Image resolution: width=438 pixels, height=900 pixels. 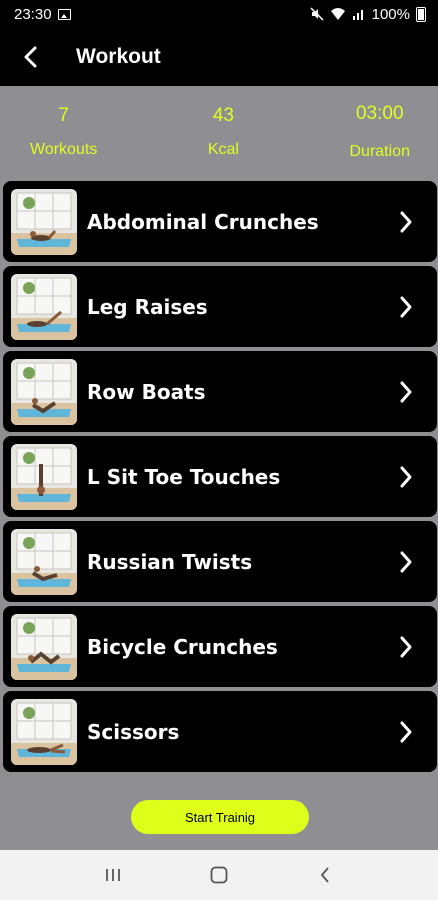 I want to click on back-arrow-icon, so click(x=30, y=57).